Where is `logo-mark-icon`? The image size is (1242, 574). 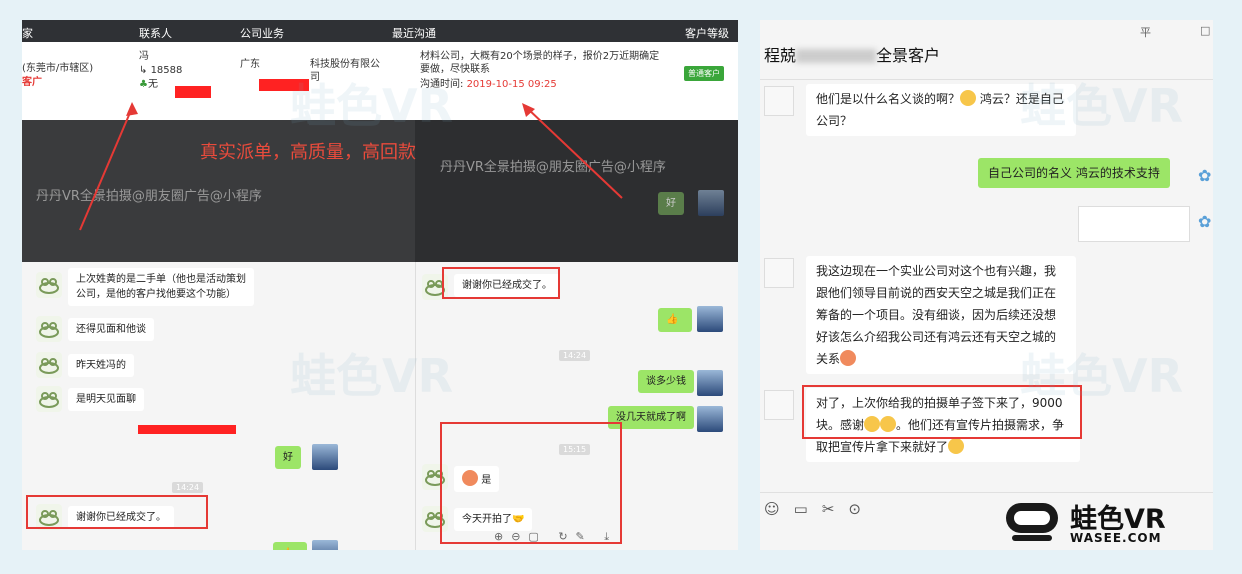
logo-mark-icon is located at coordinates (1032, 522).